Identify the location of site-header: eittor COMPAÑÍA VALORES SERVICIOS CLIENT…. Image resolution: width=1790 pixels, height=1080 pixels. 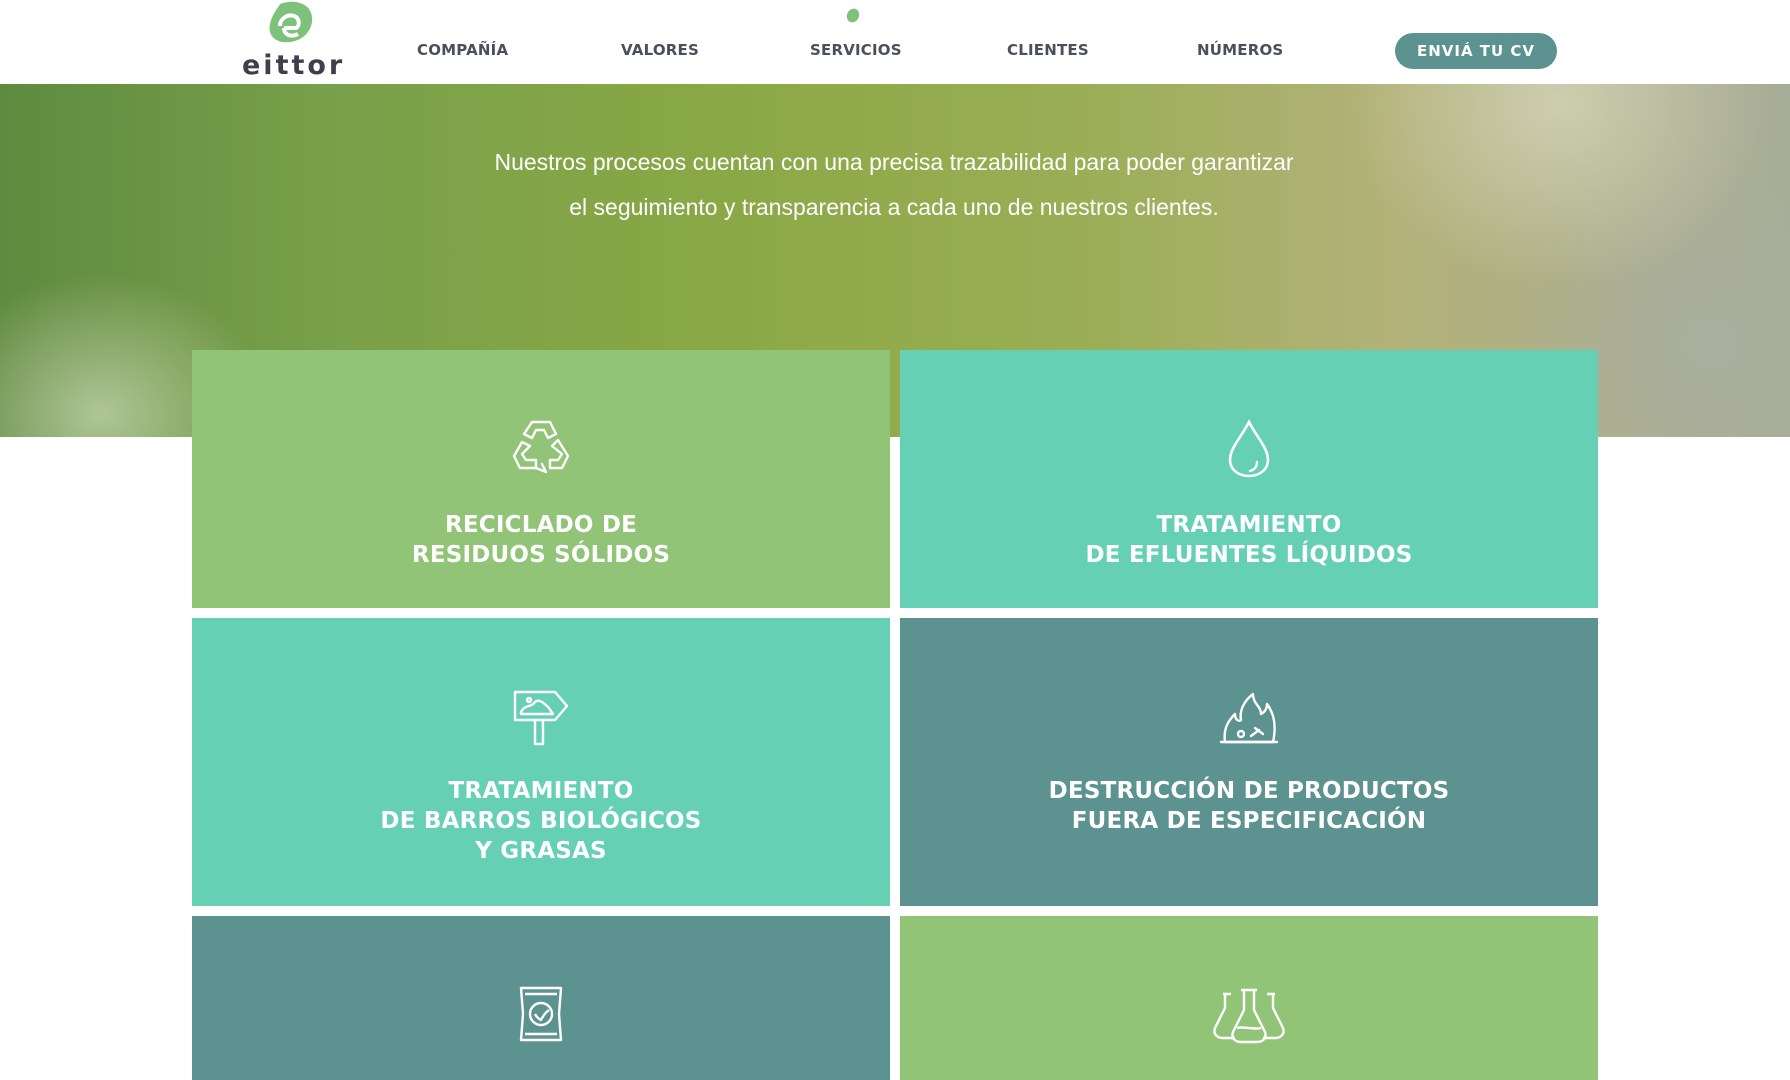
(895, 42).